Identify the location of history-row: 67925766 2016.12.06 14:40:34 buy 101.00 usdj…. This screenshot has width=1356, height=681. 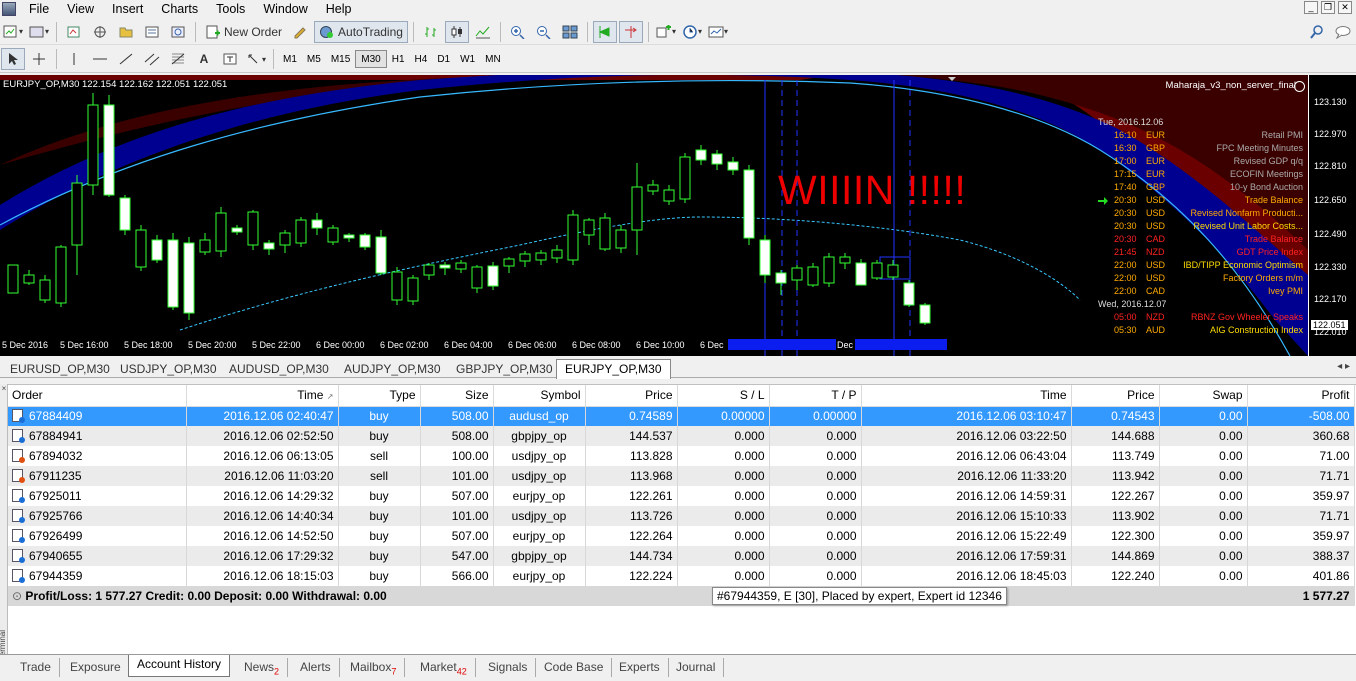
(681, 516).